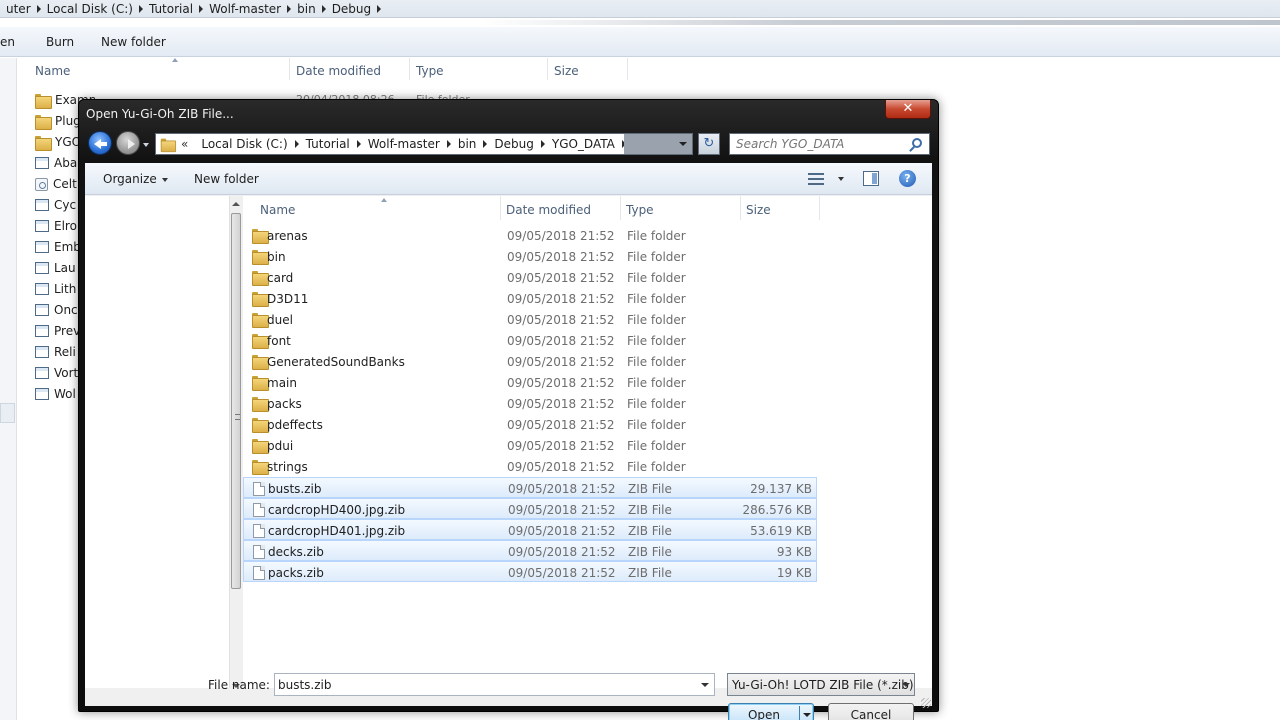 This screenshot has width=1280, height=720. What do you see at coordinates (157, 442) in the screenshot?
I see `navigation-pane` at bounding box center [157, 442].